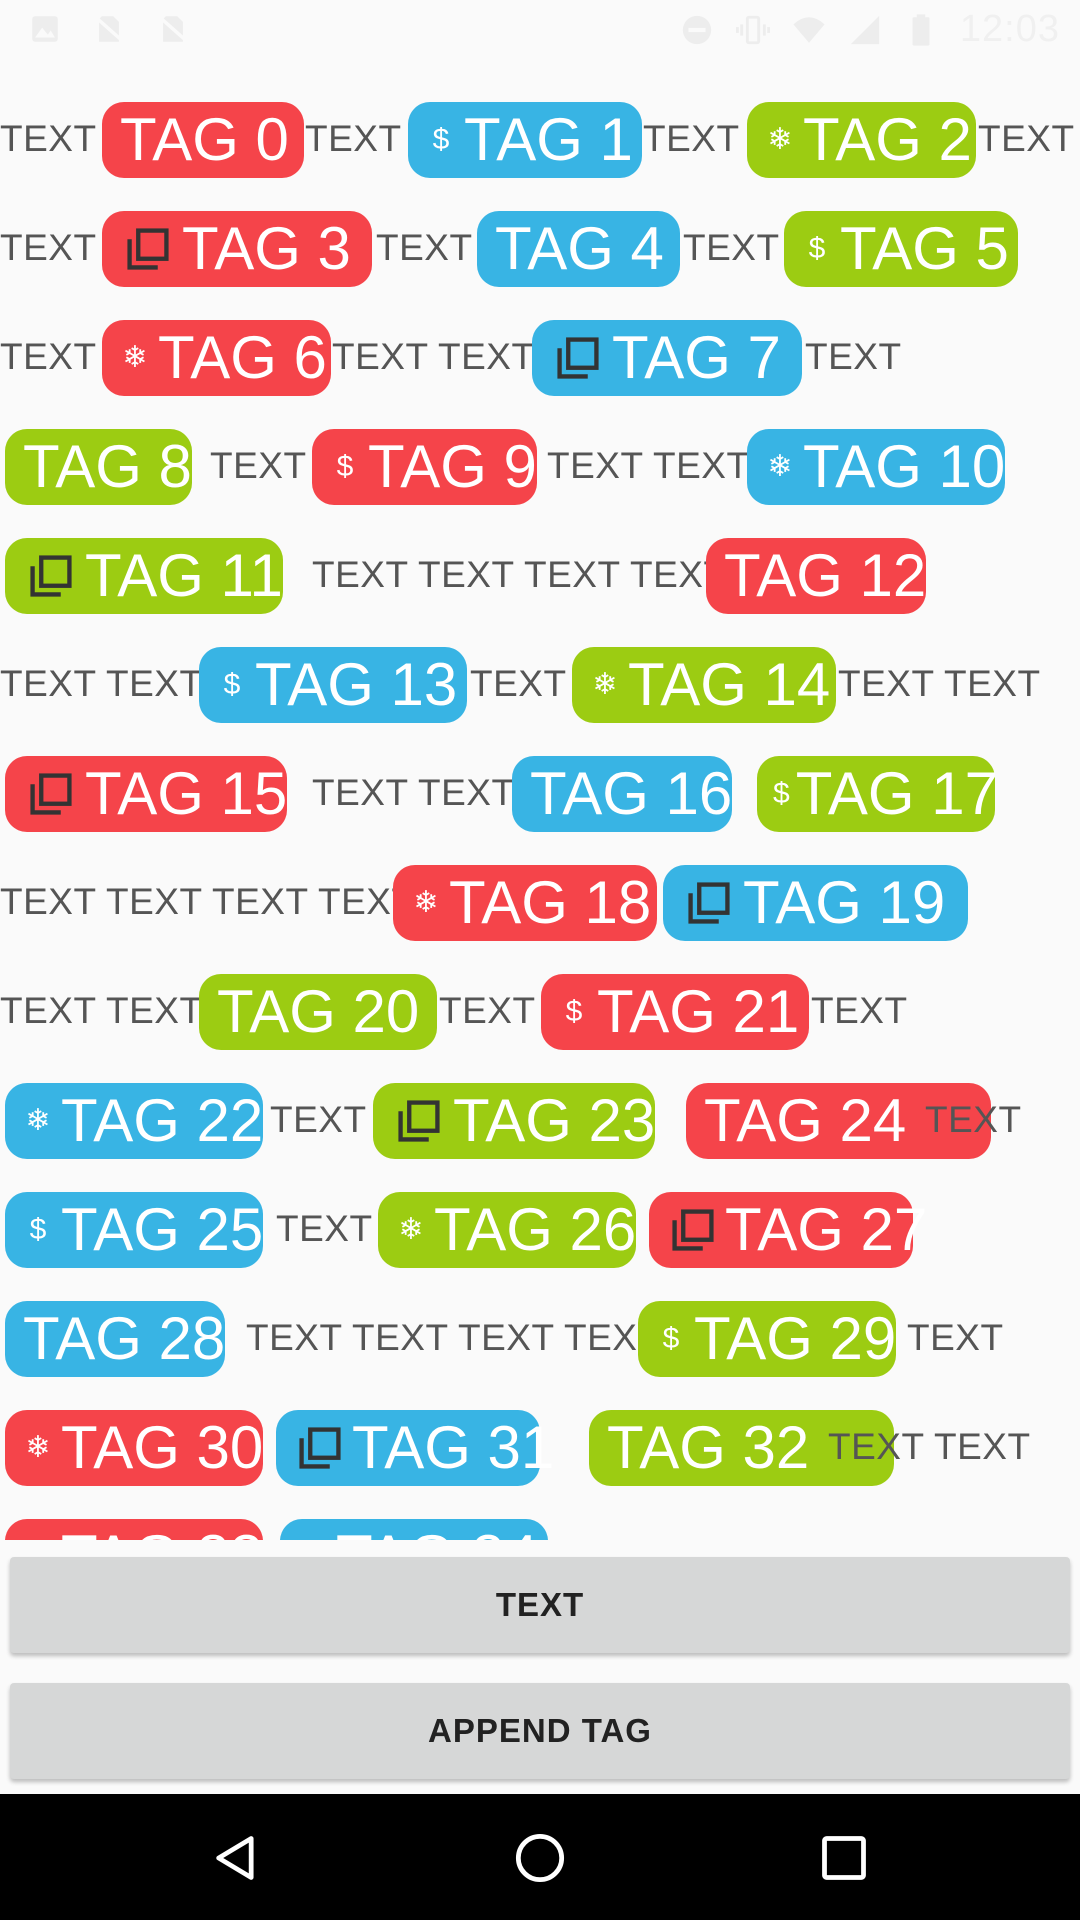  I want to click on tag-chip: $ TAG 13, so click(333, 685).